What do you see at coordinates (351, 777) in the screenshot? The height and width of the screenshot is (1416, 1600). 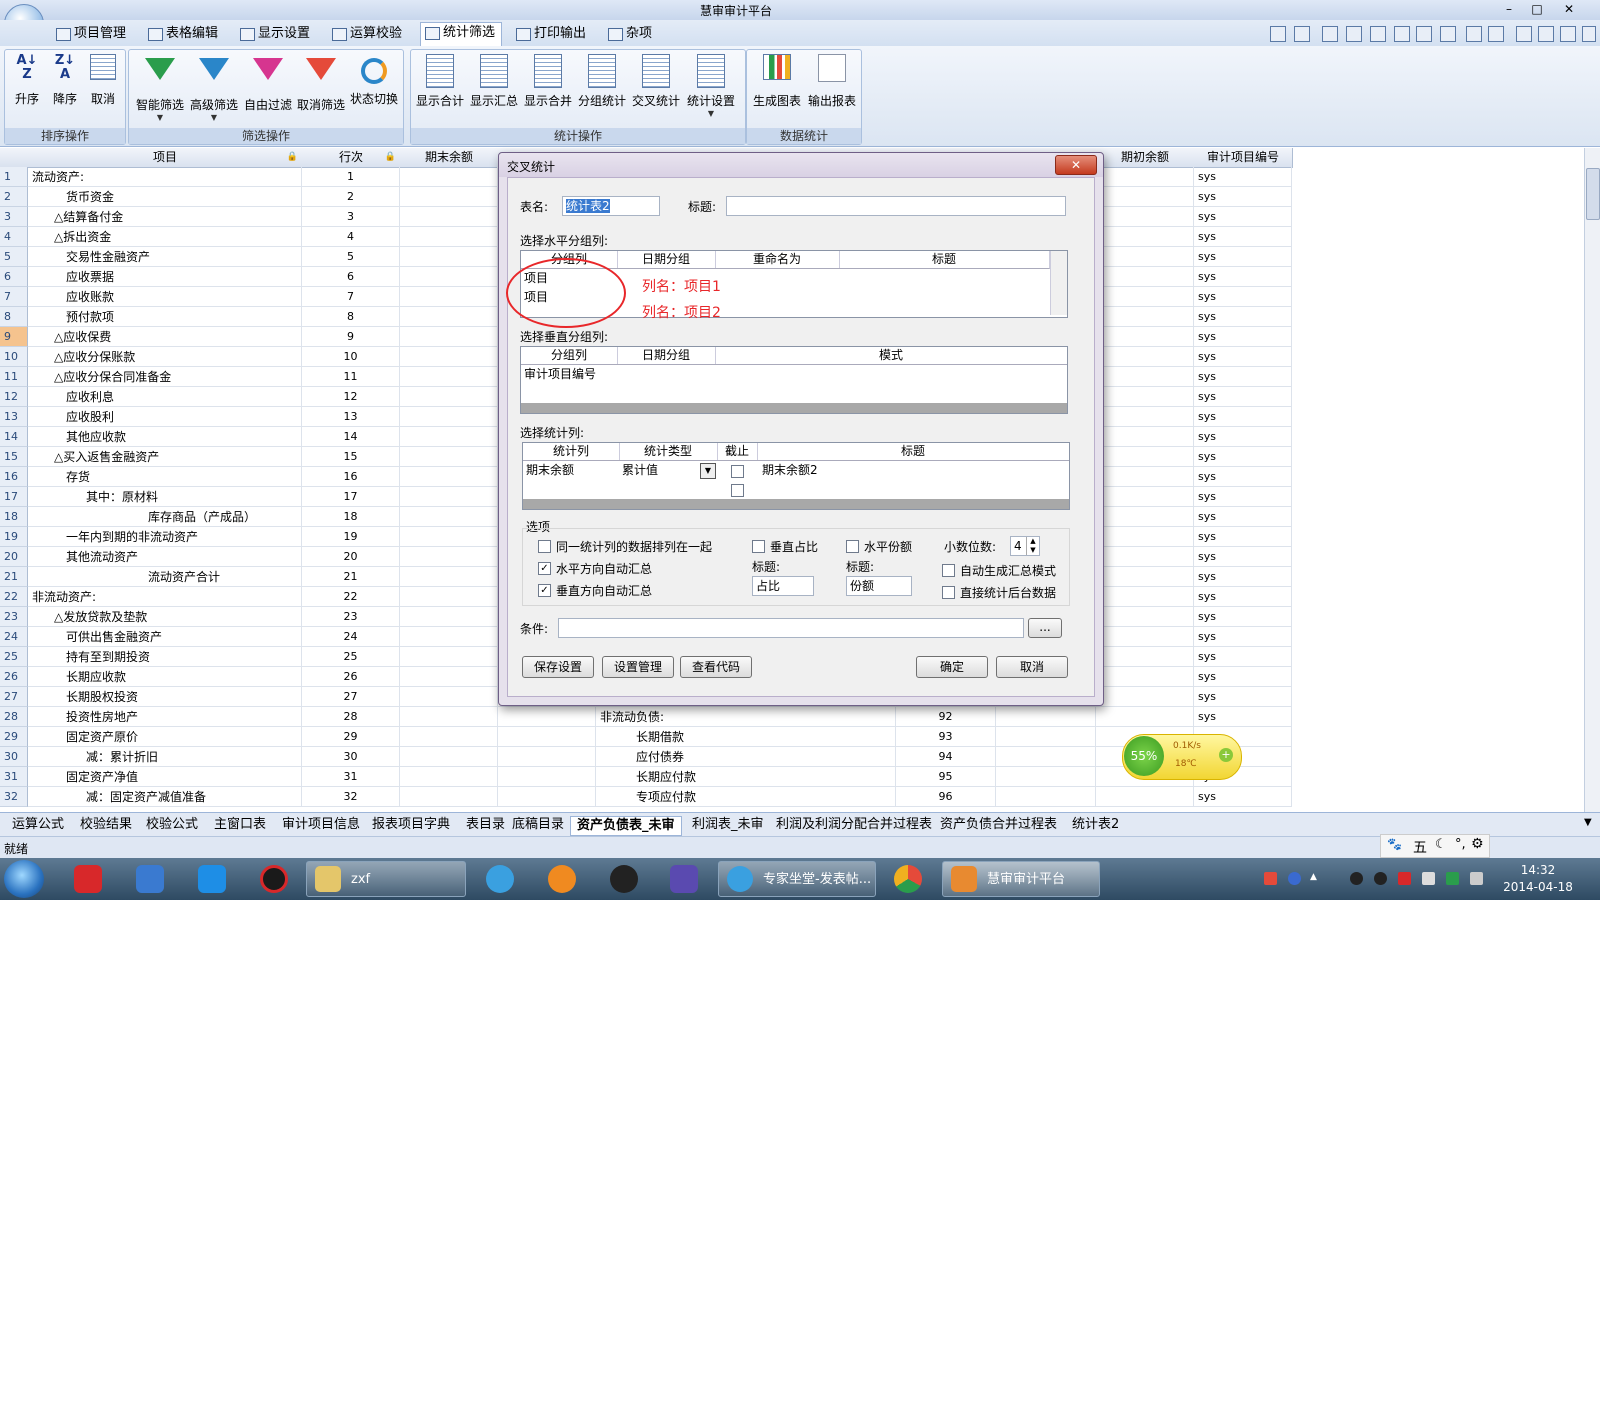 I see `cell-line: 31` at bounding box center [351, 777].